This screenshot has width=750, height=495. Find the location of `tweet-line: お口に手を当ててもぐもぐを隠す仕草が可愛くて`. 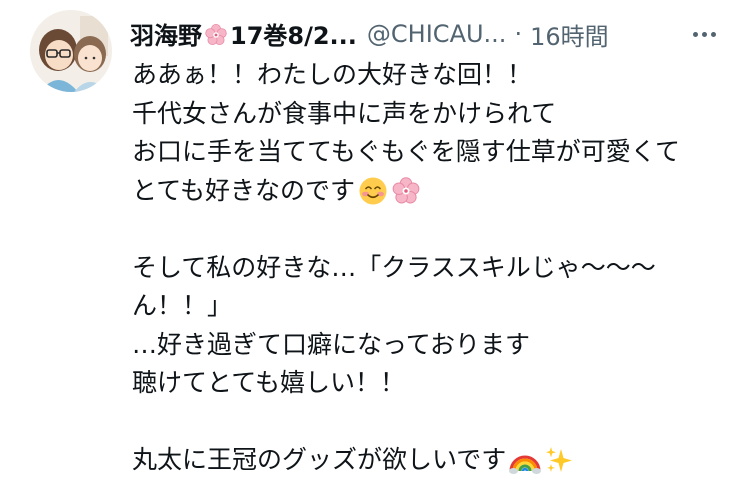

tweet-line: お口に手を当ててもぐもぐを隠す仕草が可愛くて is located at coordinates (406, 151).